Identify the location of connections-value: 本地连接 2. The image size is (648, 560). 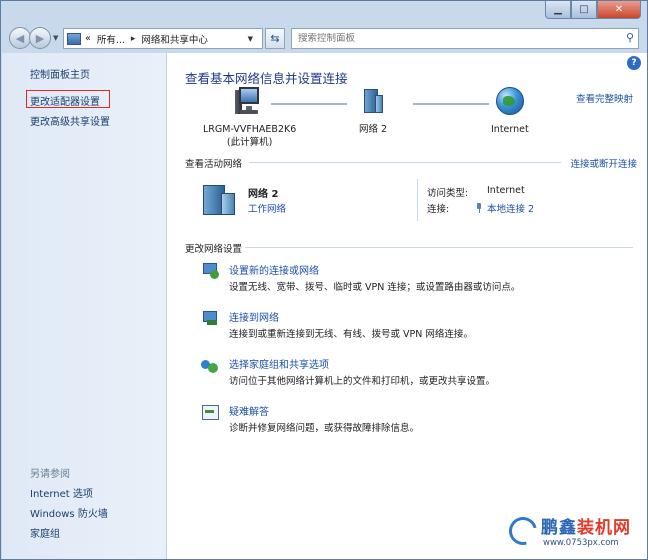
(504, 208).